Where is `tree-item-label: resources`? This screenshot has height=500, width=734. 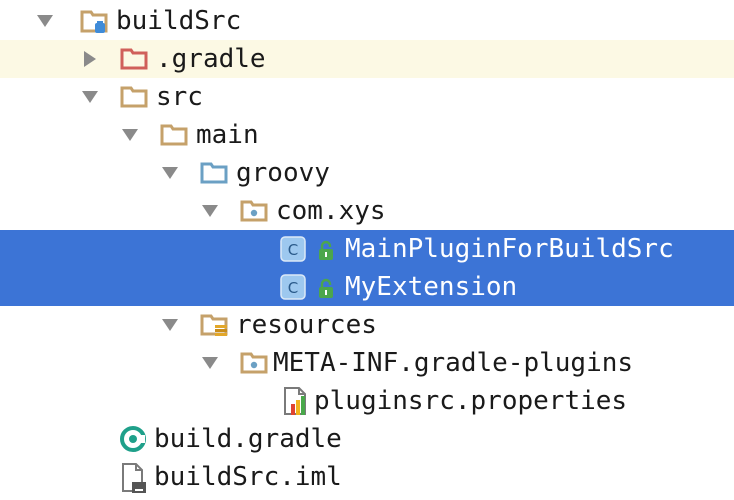
tree-item-label: resources is located at coordinates (306, 325).